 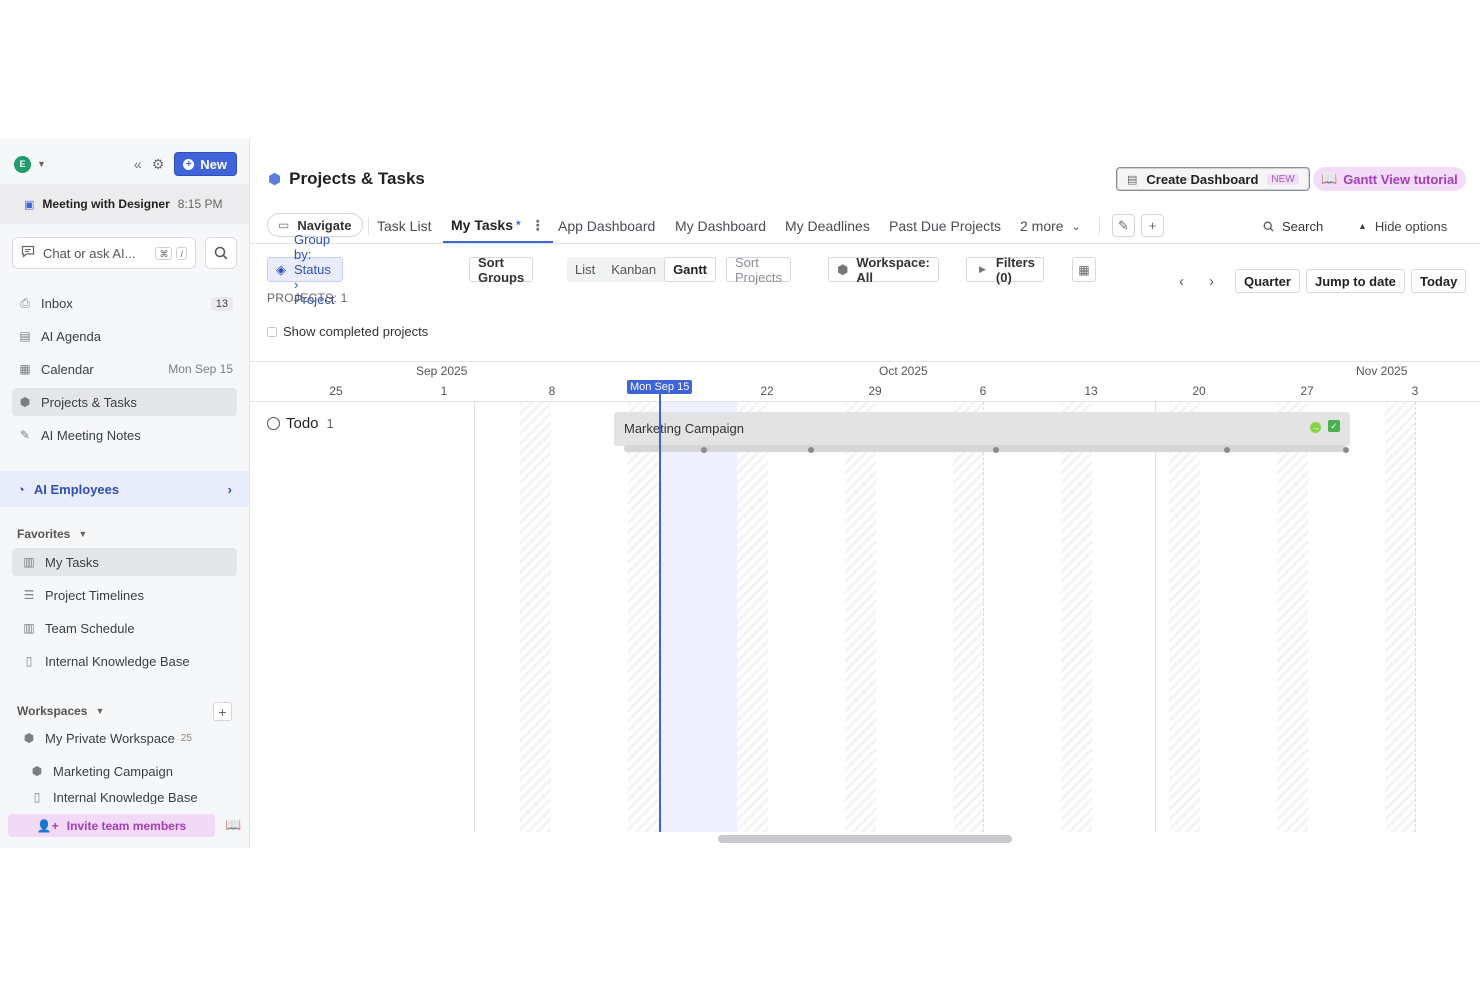 I want to click on book-icon: 📖, so click(x=233, y=825).